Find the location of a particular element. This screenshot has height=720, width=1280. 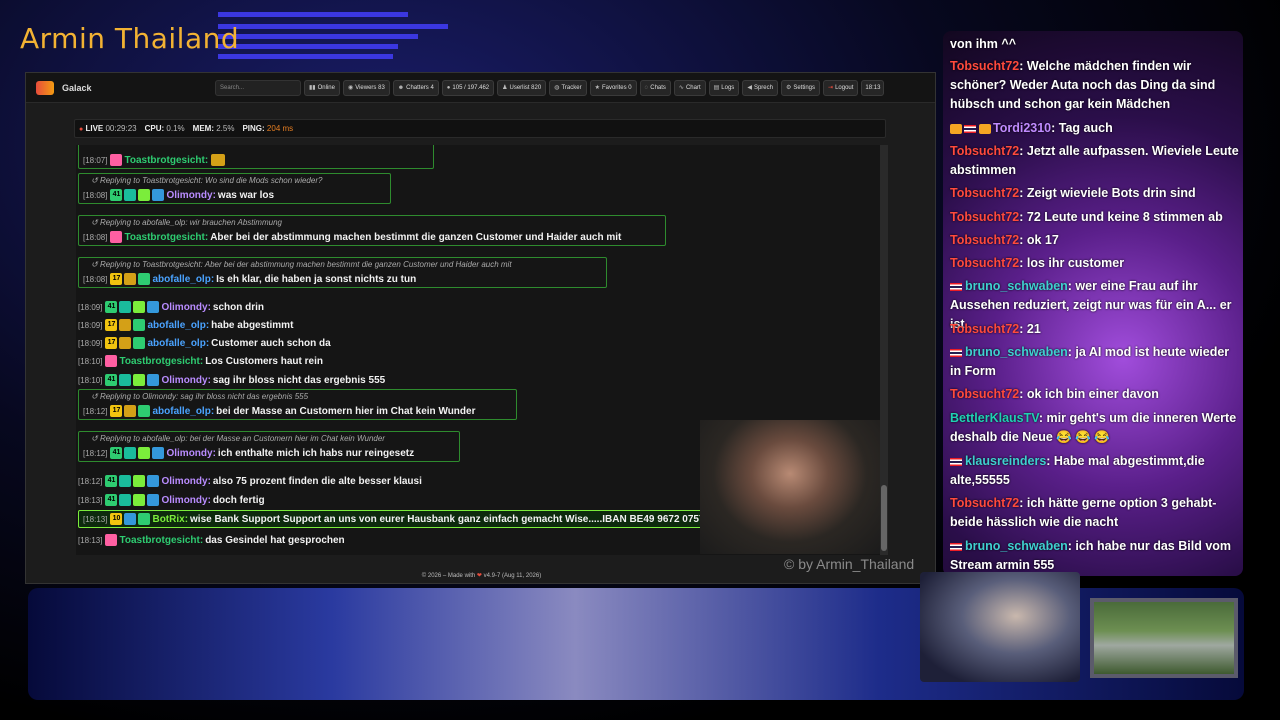

chat-message: [18:07] Toastbrotgesicht: is located at coordinates (256, 157).